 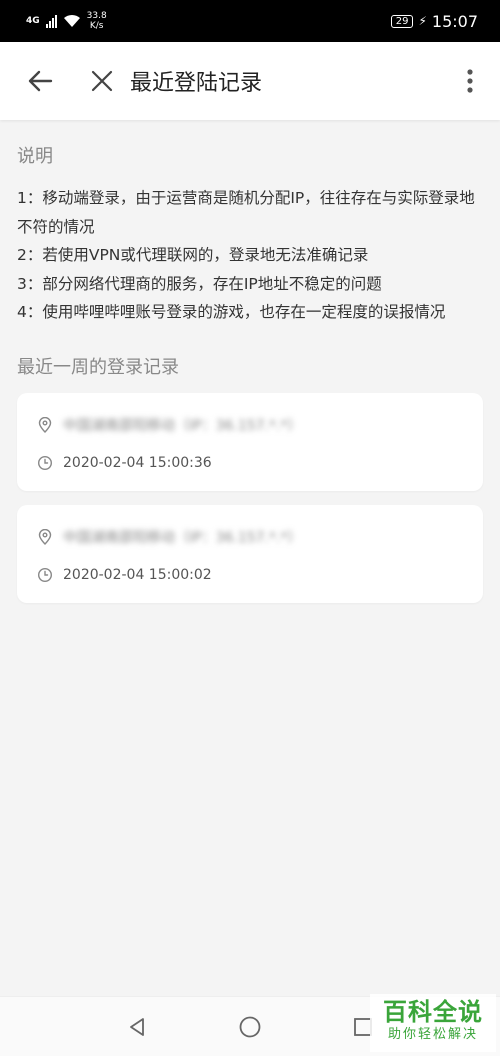 I want to click on record-time: 2020-02-04 15:00:36, so click(x=137, y=462).